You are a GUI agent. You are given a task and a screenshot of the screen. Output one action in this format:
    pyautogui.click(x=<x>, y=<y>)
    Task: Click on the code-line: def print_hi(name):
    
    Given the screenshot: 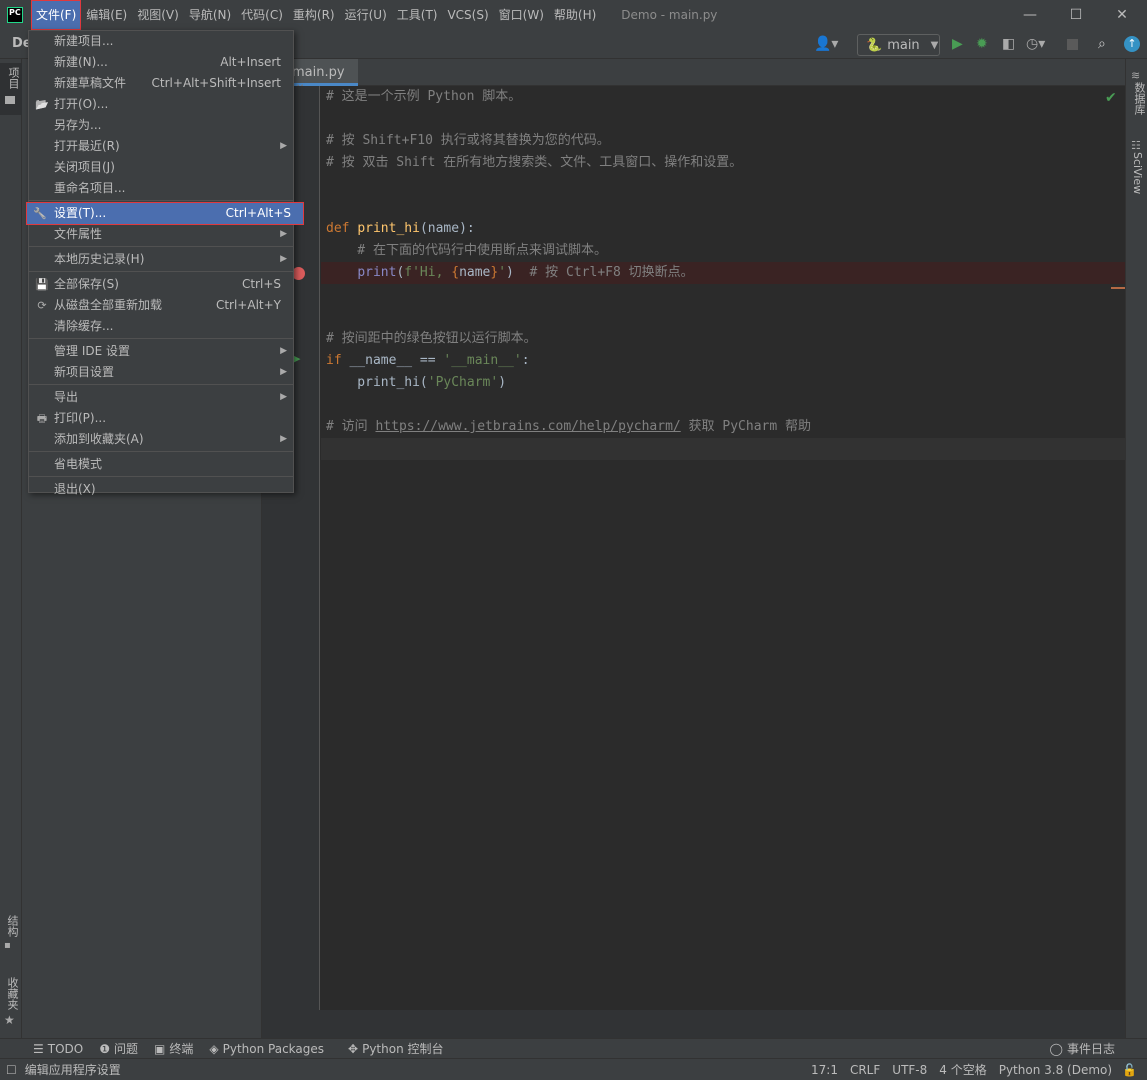 What is the action you would take?
    pyautogui.click(x=723, y=229)
    